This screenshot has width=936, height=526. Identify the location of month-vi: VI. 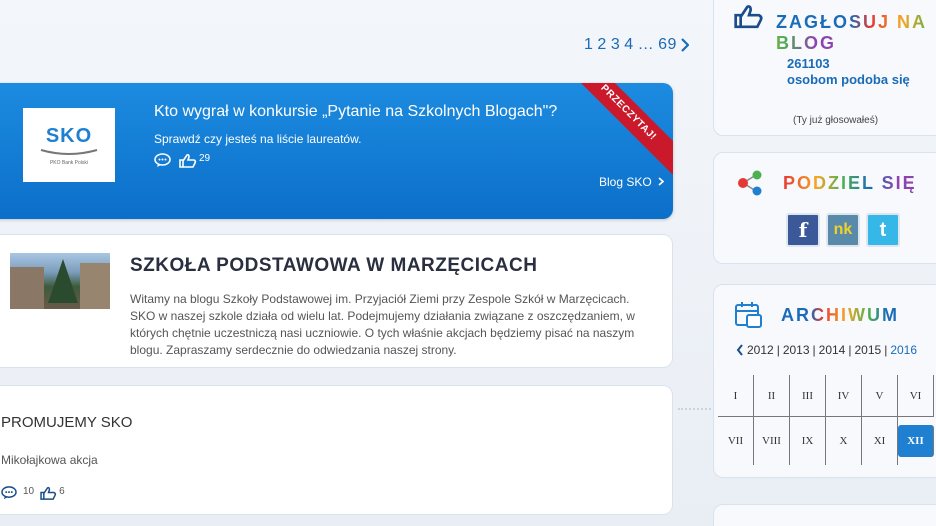
(916, 396).